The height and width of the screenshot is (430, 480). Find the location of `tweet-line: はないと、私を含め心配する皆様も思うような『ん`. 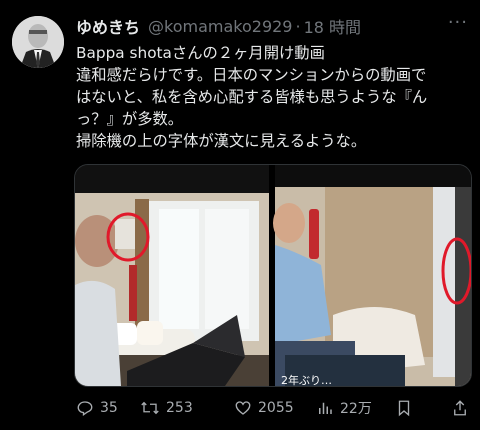

tweet-line: はないと、私を含め心配する皆様も思うような『ん is located at coordinates (252, 97).